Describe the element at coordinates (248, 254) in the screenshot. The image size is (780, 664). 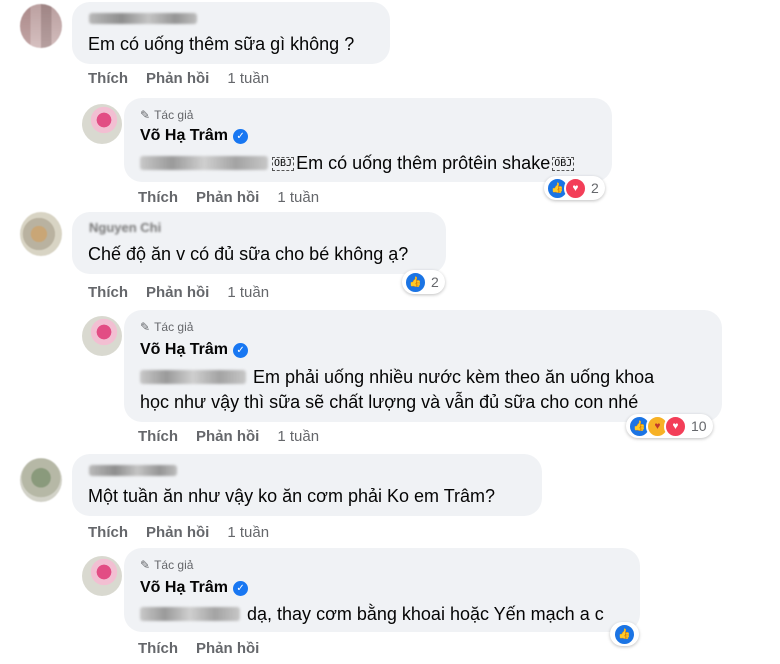
I see `comment-text: Chế độ ăn v có đủ sữa cho bé không ạ?` at that location.